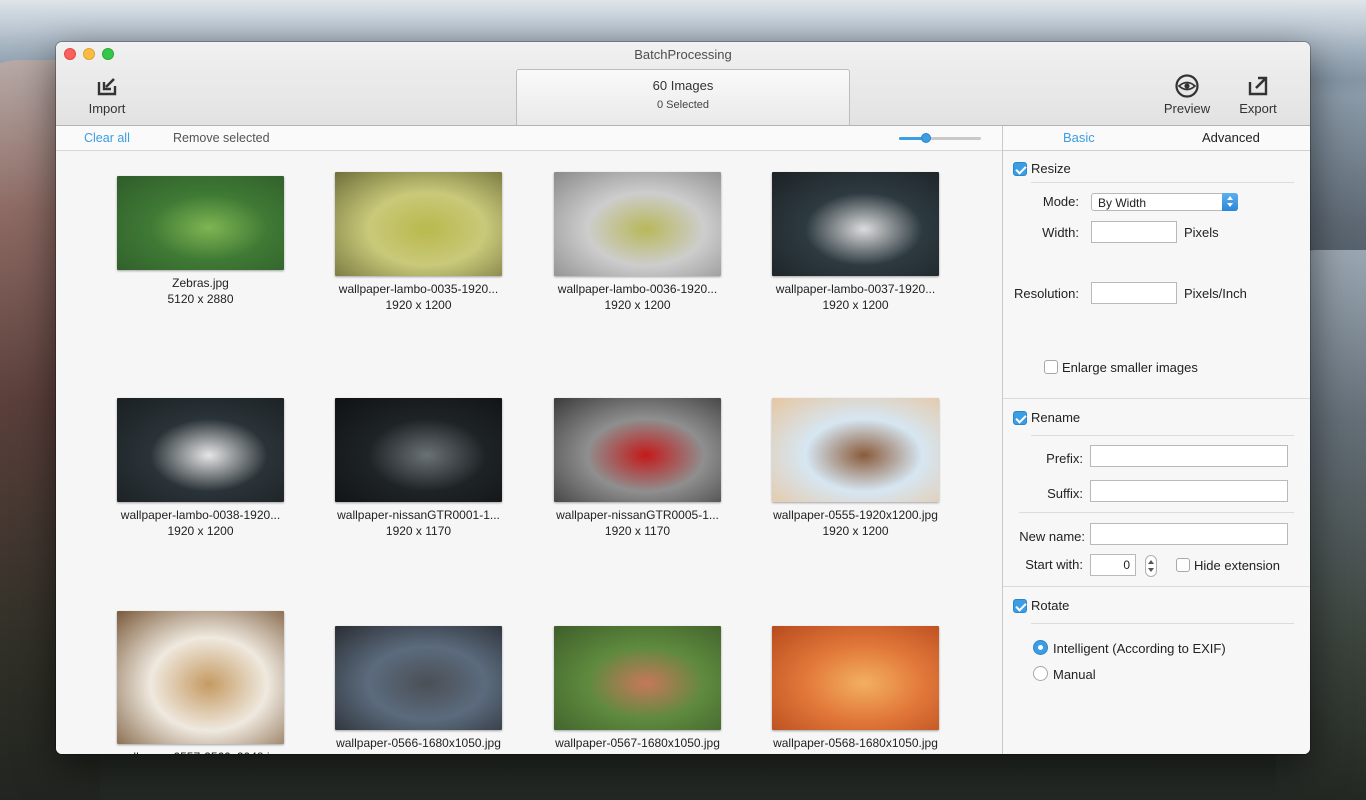 The image size is (1366, 800). What do you see at coordinates (1040, 647) in the screenshot?
I see `rotate-intelligent-radio` at bounding box center [1040, 647].